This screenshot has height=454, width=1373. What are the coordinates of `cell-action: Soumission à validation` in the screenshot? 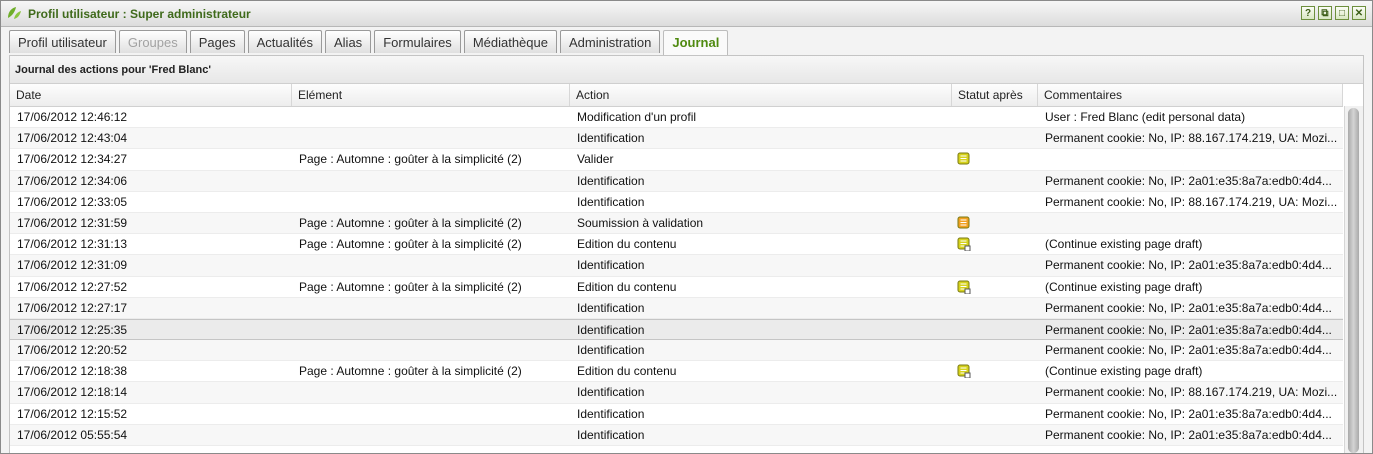 It's located at (640, 222).